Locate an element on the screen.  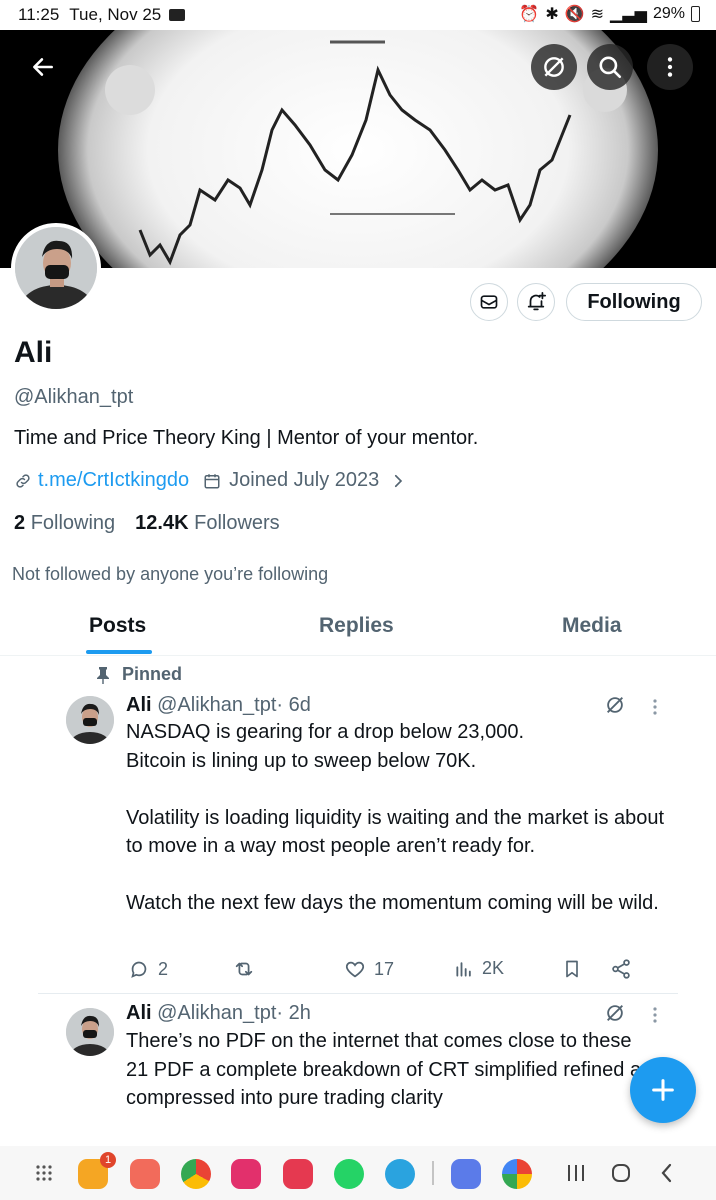
chrome-app-icon is located at coordinates (196, 1174).